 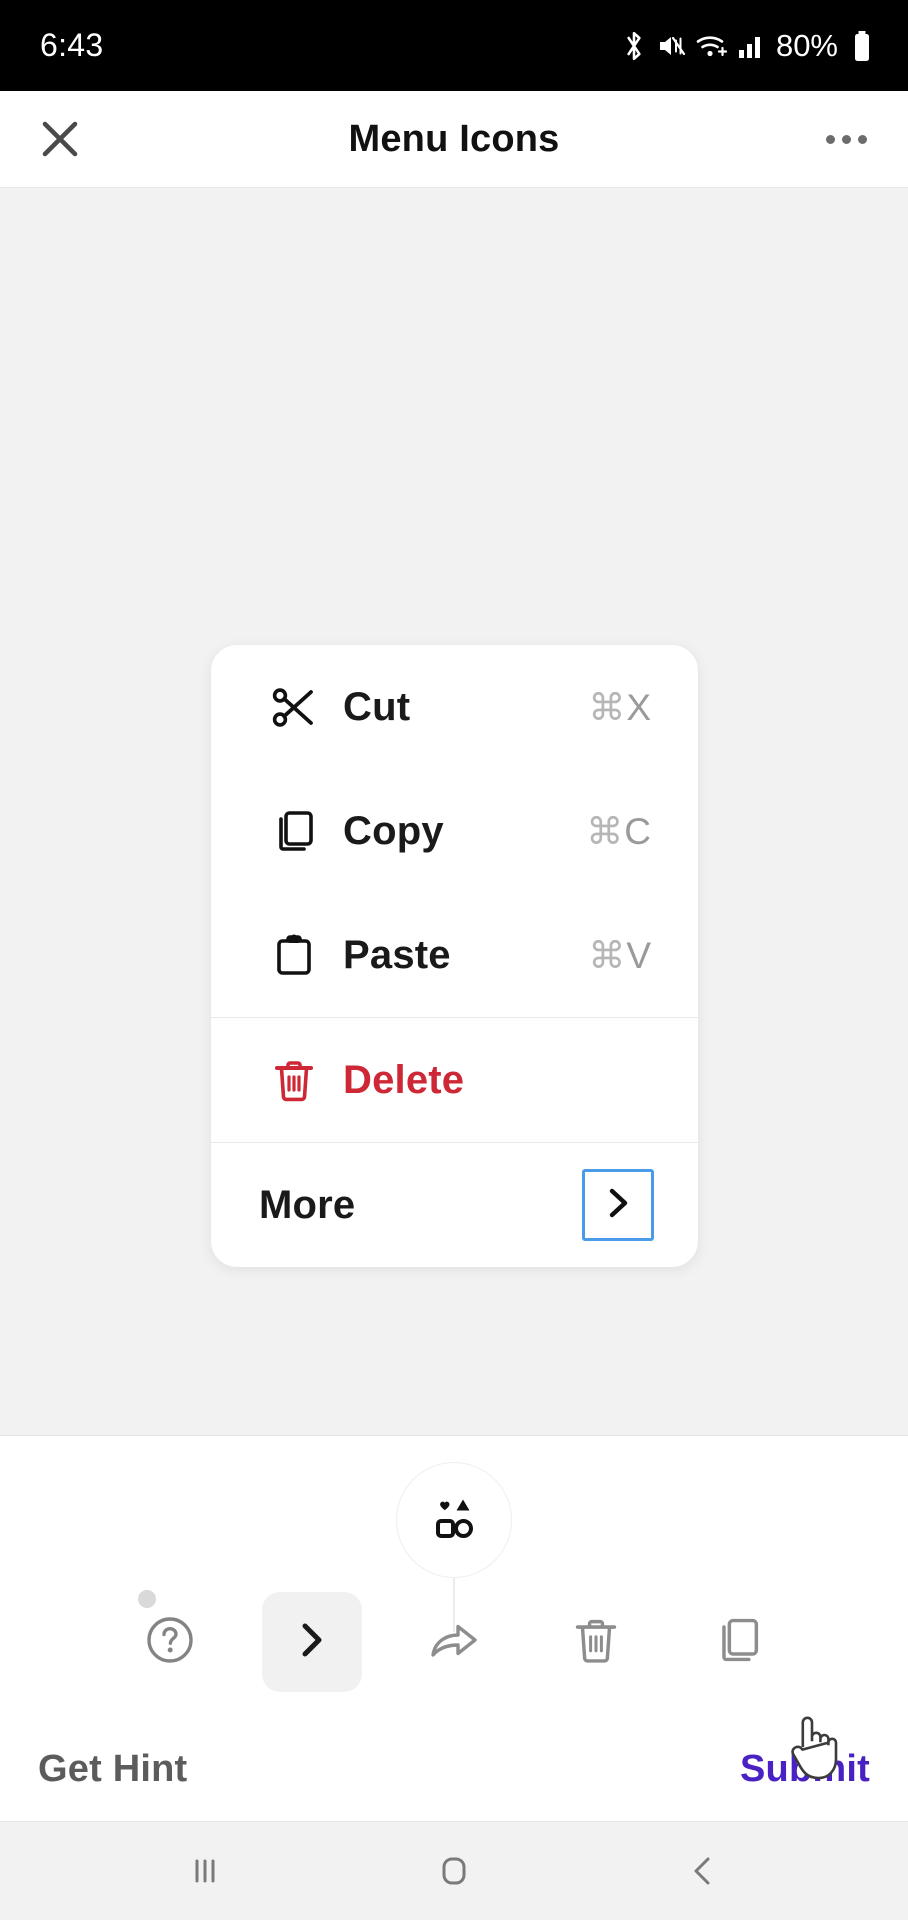 I want to click on menu-item-delete: Delete, so click(x=454, y=1080).